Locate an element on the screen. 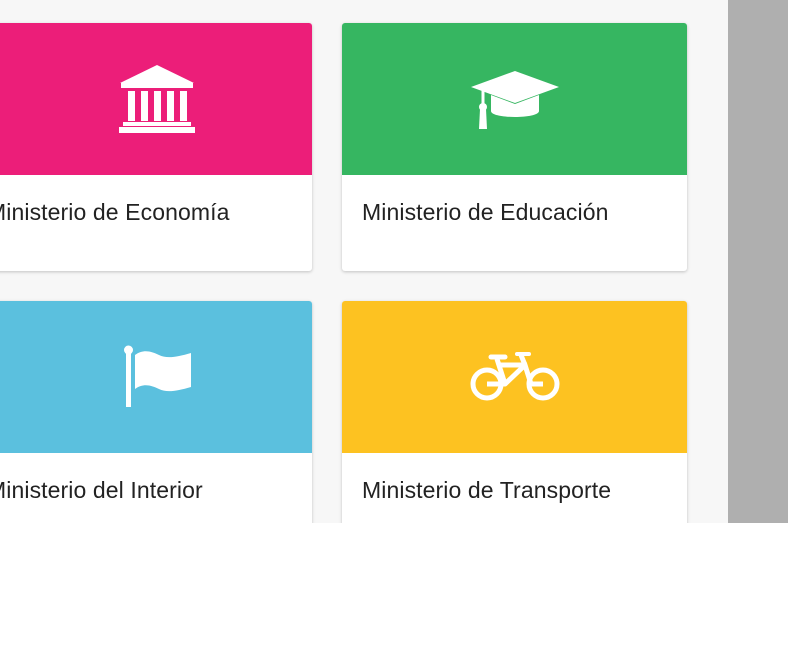  flag-icon is located at coordinates (157, 376).